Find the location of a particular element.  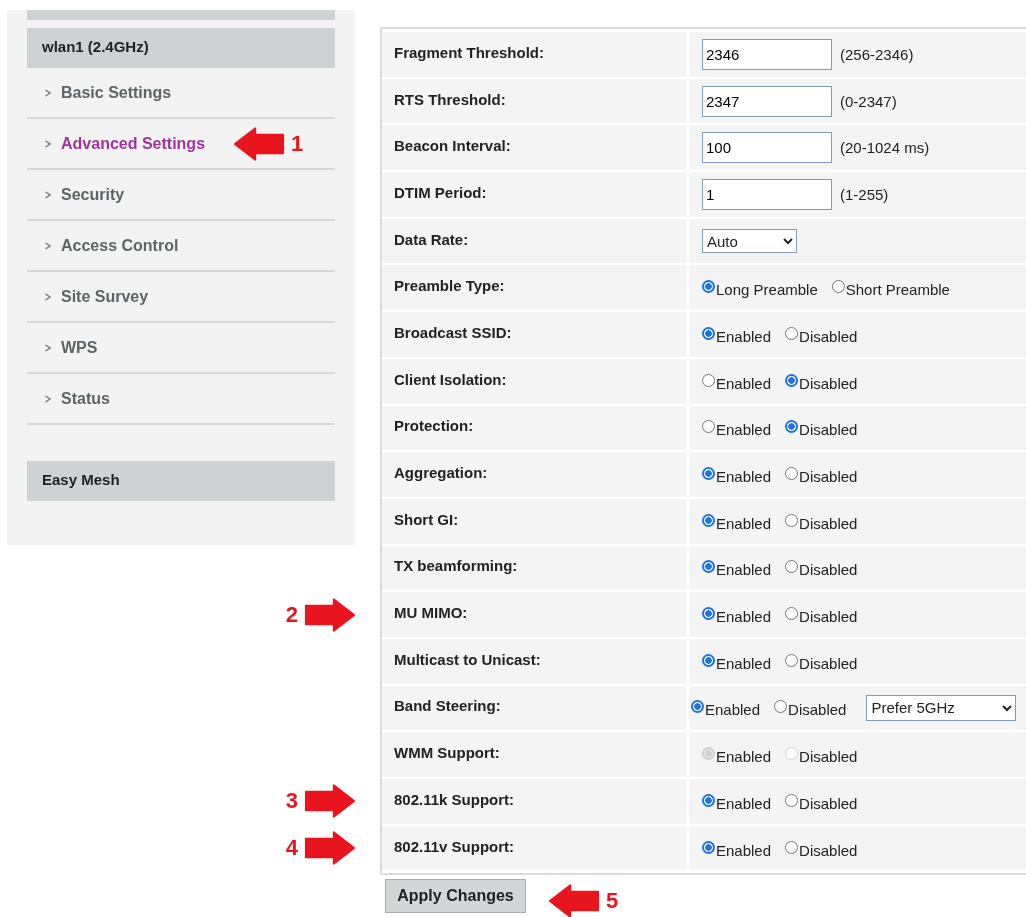

dropdown: Prefer 5GHz is located at coordinates (941, 707).